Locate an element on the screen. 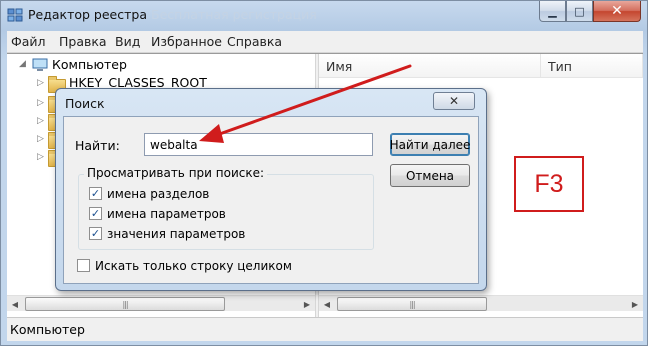  menu-edit: Правка is located at coordinates (83, 41).